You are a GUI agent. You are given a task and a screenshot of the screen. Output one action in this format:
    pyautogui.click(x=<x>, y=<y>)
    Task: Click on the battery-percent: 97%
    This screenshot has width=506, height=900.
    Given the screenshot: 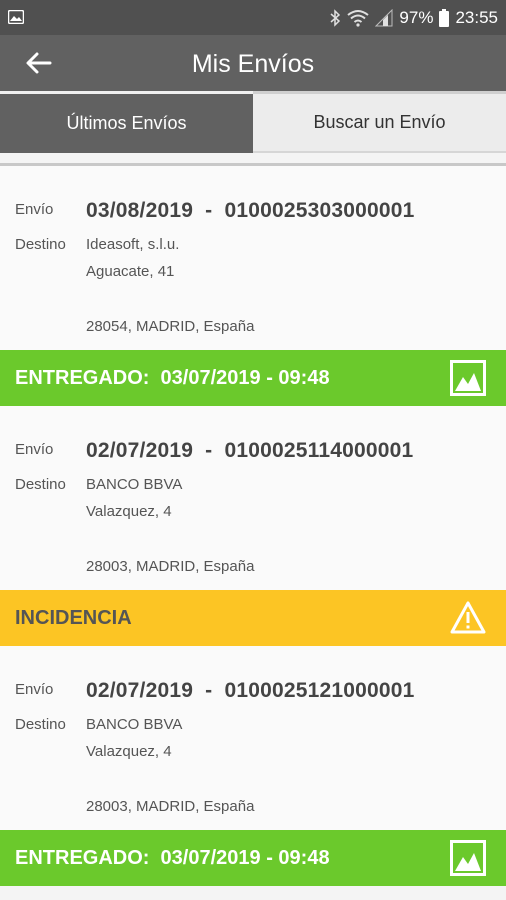 What is the action you would take?
    pyautogui.click(x=416, y=17)
    